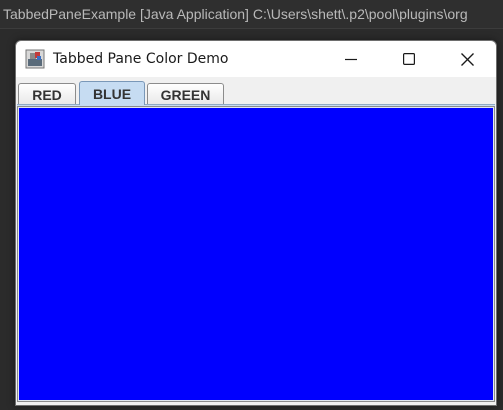 The image size is (503, 410). I want to click on tab-label: RED, so click(47, 94).